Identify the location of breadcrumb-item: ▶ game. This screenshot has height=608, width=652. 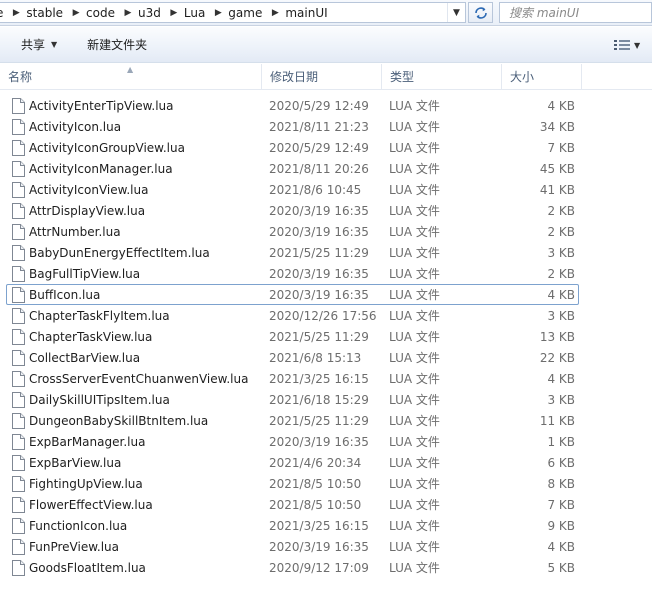
(238, 12).